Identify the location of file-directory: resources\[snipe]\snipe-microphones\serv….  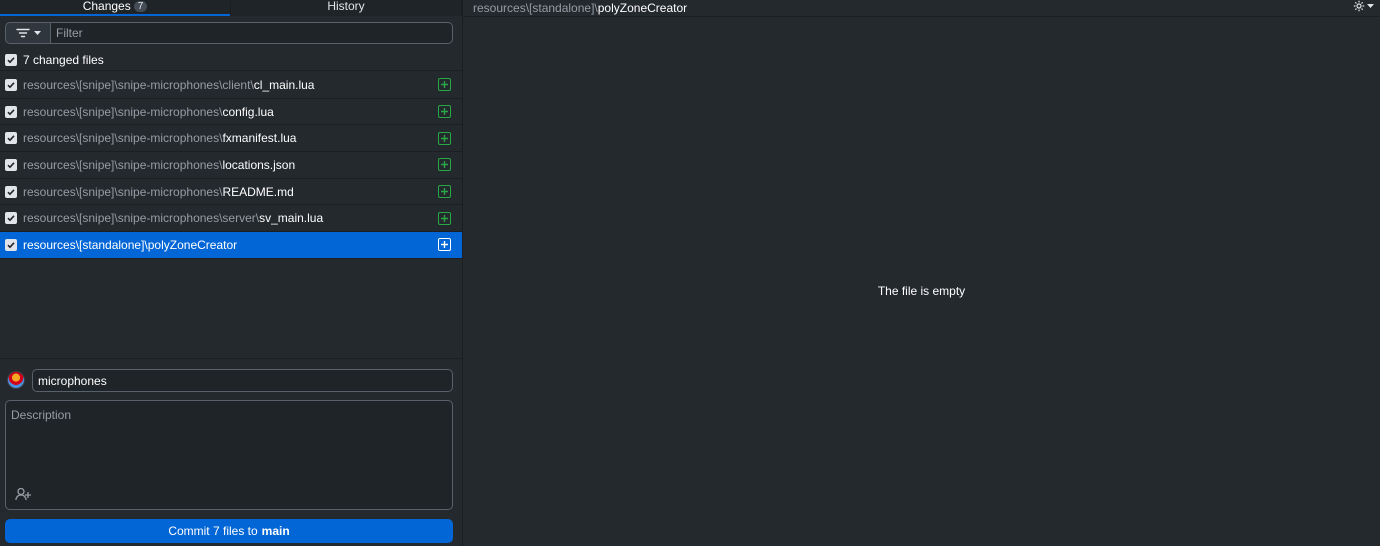
(141, 218).